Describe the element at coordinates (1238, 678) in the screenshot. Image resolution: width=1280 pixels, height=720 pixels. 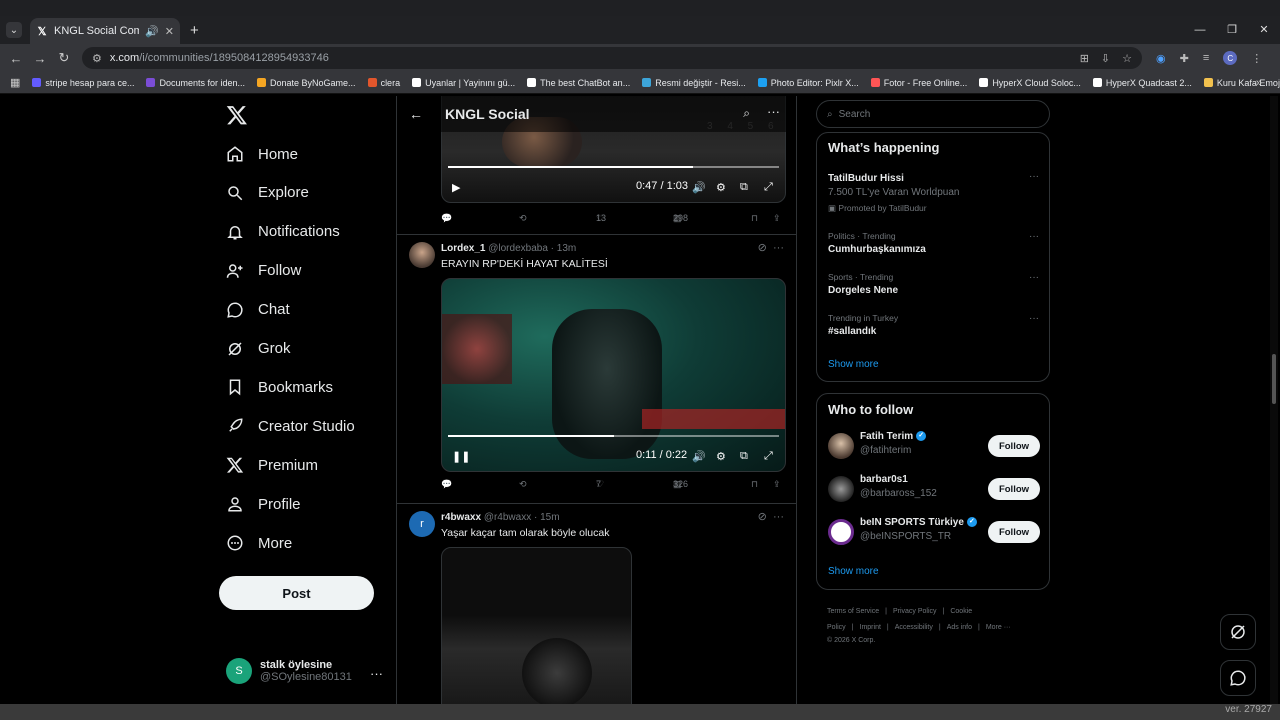
I see `messages-fab-button` at that location.